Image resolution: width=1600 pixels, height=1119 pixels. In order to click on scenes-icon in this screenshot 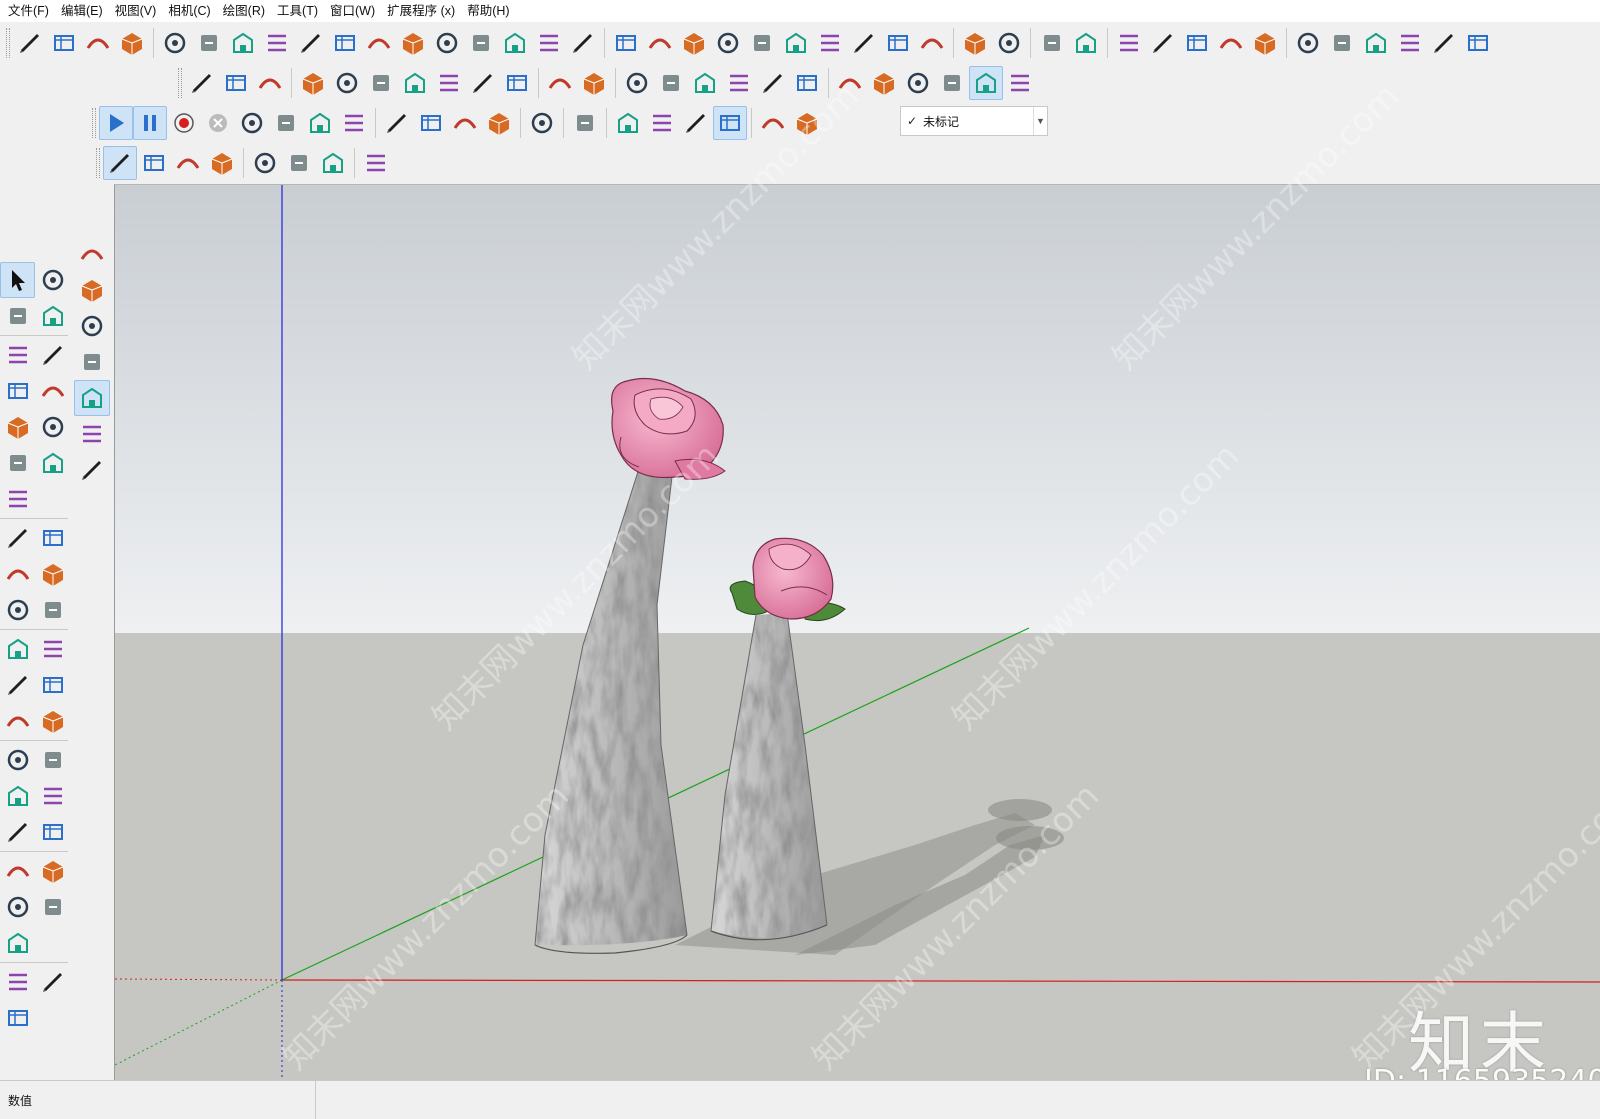, I will do `click(320, 123)`.